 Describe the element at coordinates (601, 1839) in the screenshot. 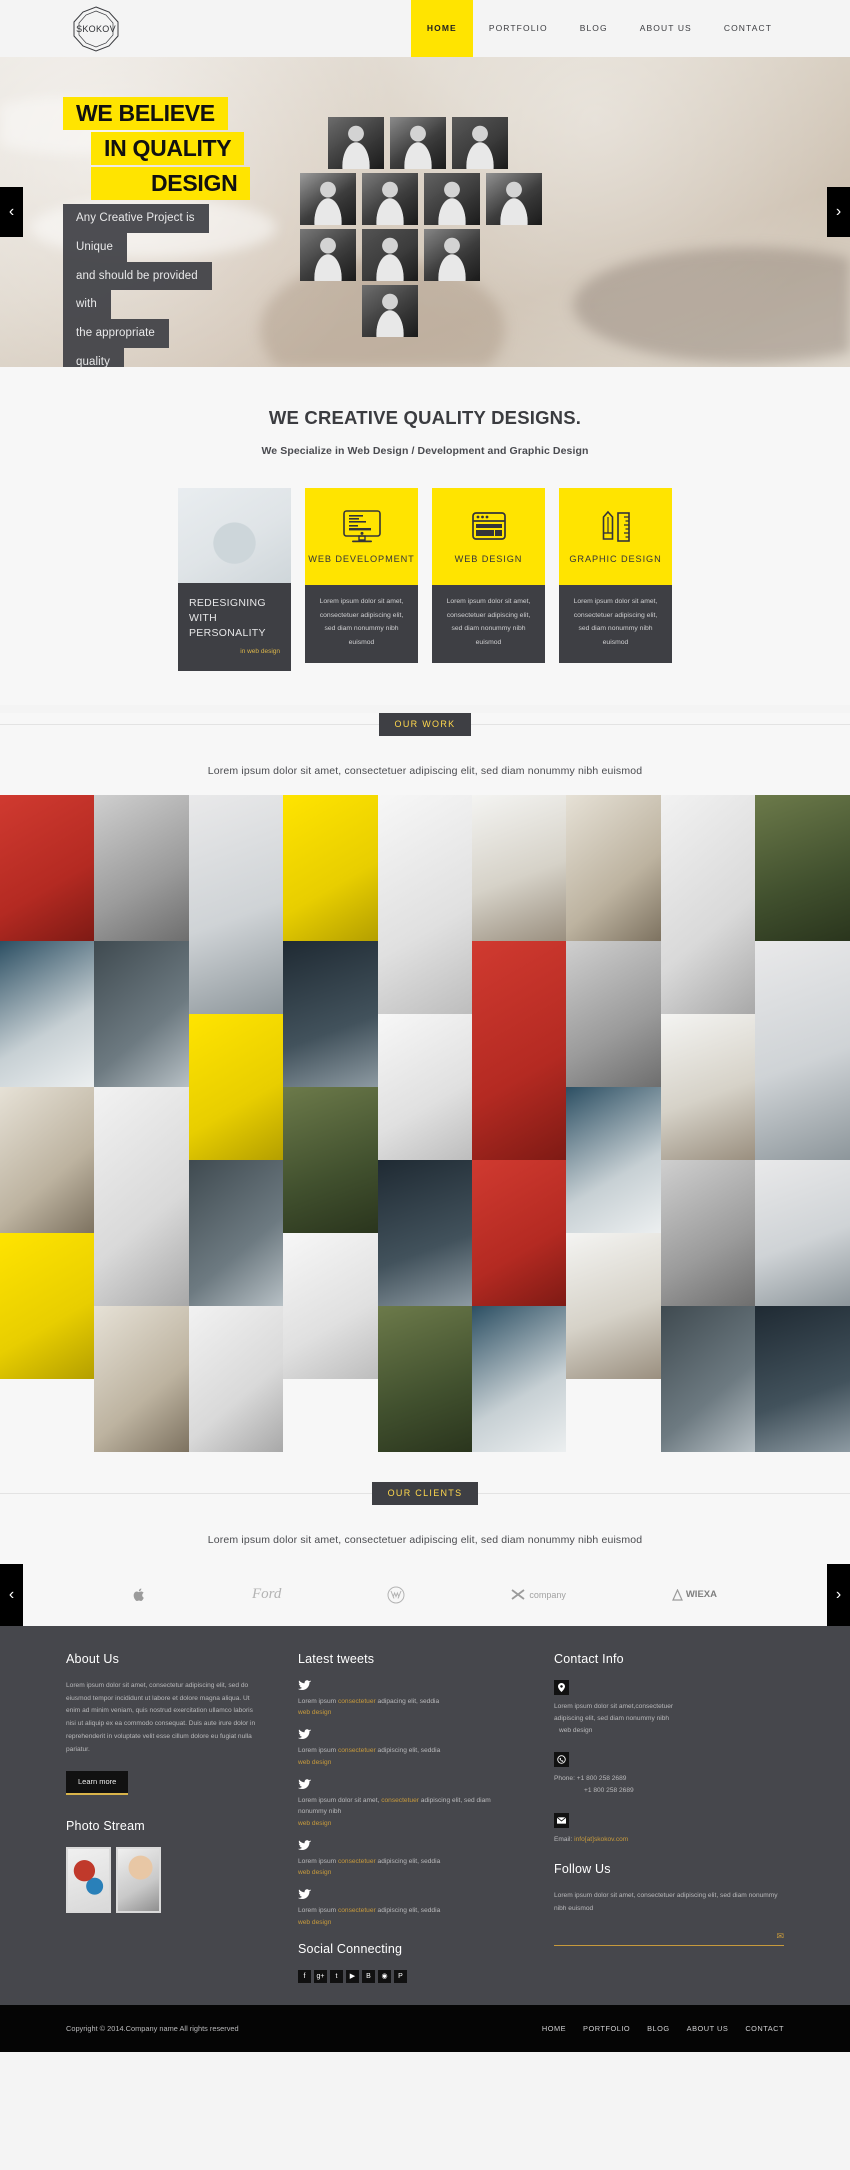

I see `contact-email-value: info[at]skokov.com` at that location.